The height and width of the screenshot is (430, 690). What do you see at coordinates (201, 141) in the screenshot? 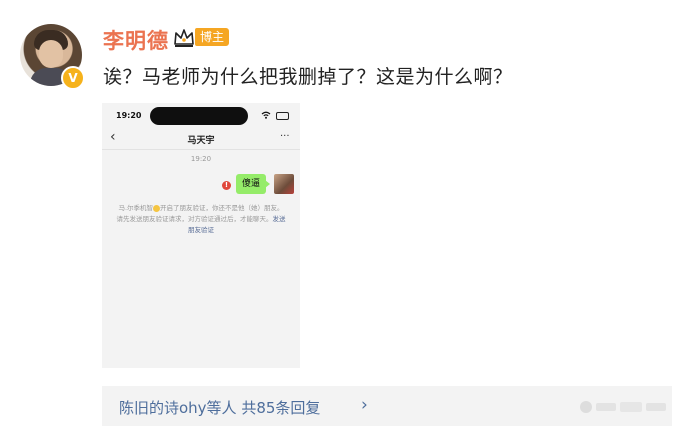
I see `chat-title: 马天宇` at bounding box center [201, 141].